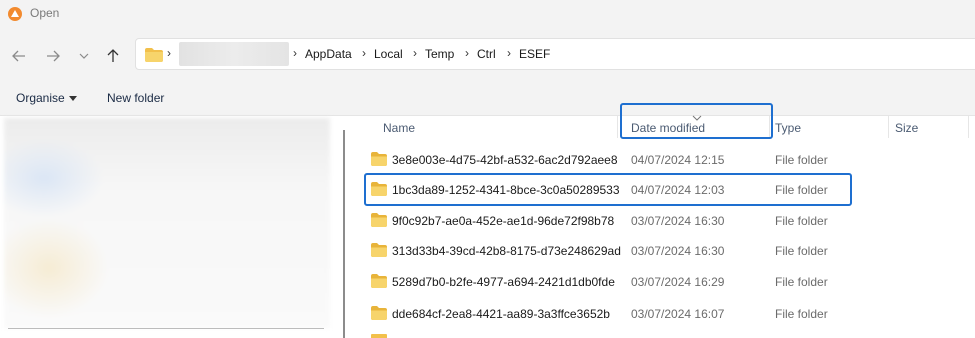 The height and width of the screenshot is (338, 975). Describe the element at coordinates (678, 282) in the screenshot. I see `file-date-modified: 03/07/2024 16:29` at that location.